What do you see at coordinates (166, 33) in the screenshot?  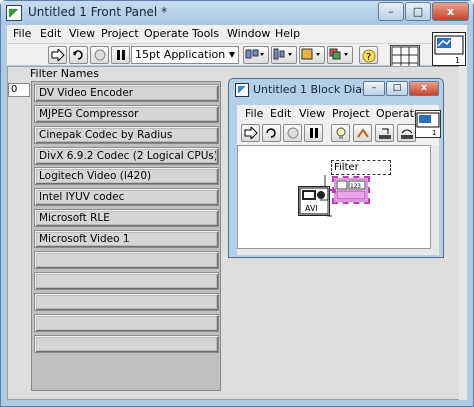 I see `menu-operate: Operate` at bounding box center [166, 33].